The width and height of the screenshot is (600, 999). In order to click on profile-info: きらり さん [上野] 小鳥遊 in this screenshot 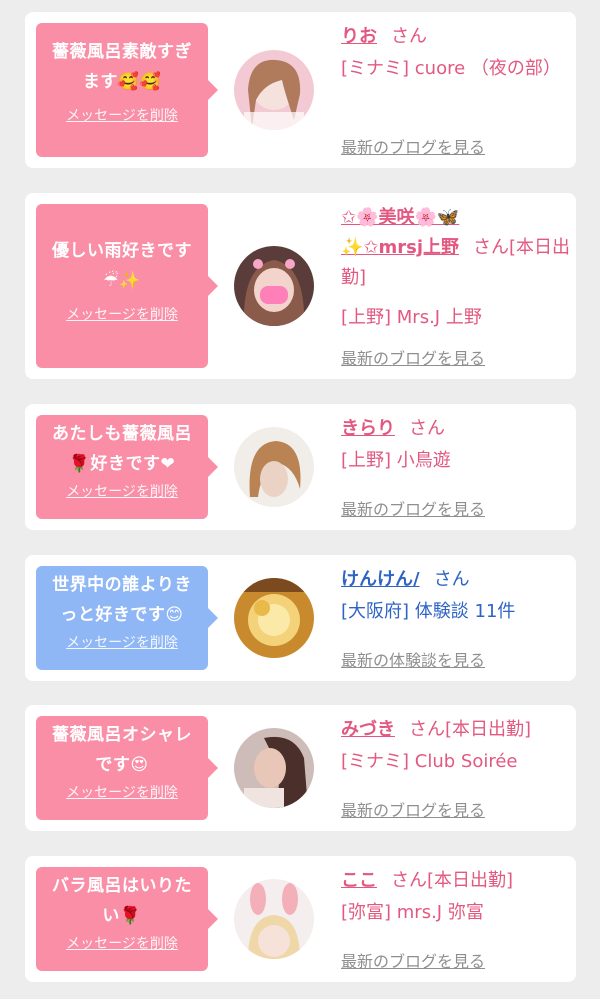, I will do `click(457, 445)`.